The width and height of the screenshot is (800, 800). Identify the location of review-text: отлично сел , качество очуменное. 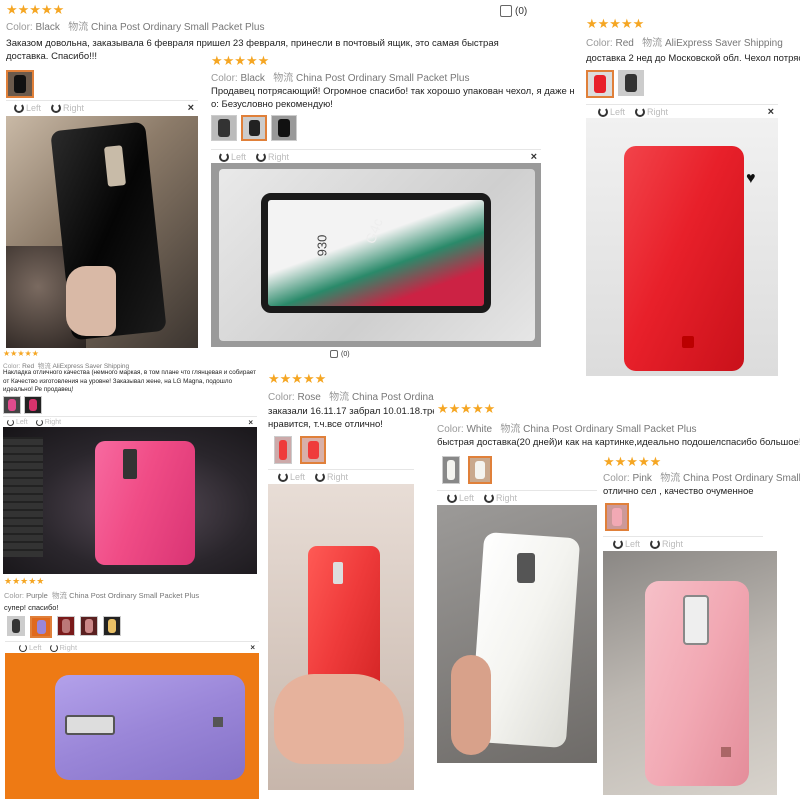
(678, 491).